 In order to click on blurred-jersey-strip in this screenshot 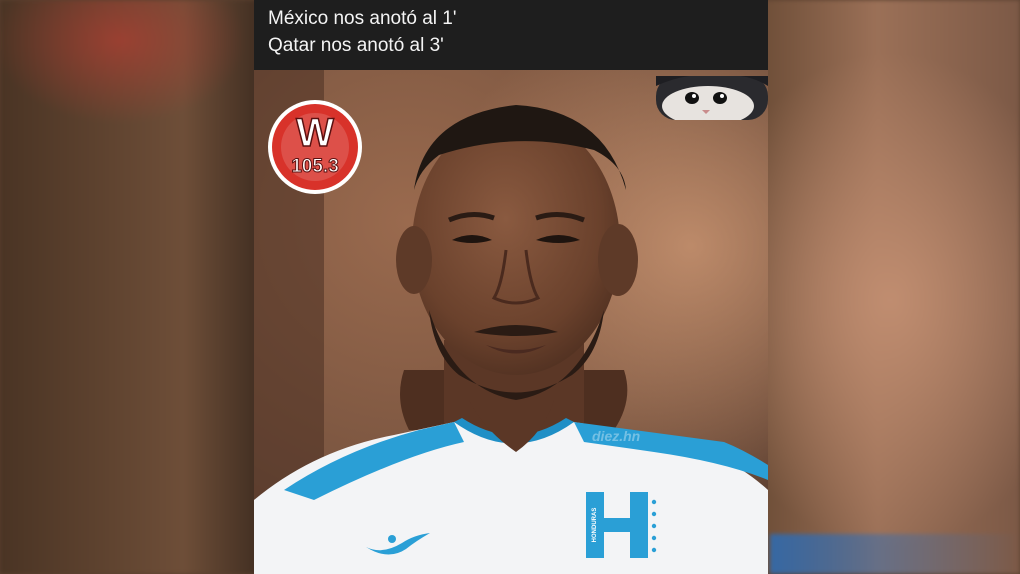, I will do `click(895, 554)`.